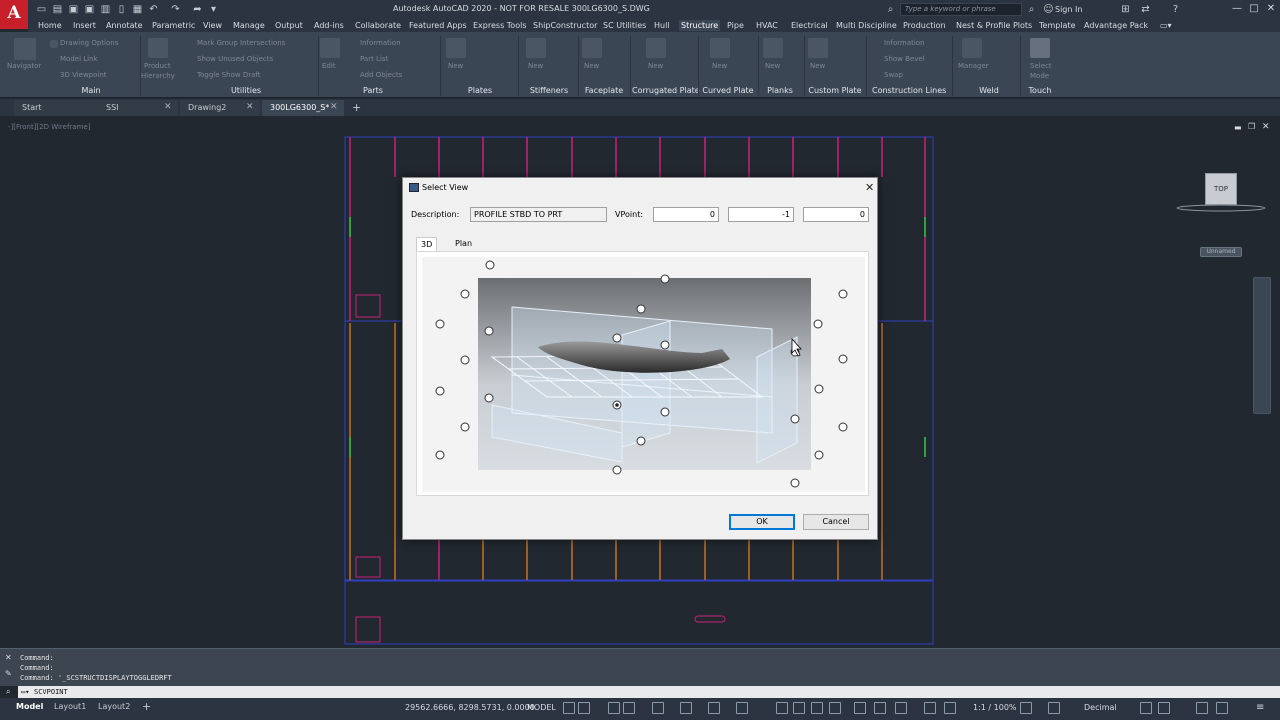 This screenshot has width=1280, height=720. What do you see at coordinates (1040, 48) in the screenshot?
I see `select-mode-icon` at bounding box center [1040, 48].